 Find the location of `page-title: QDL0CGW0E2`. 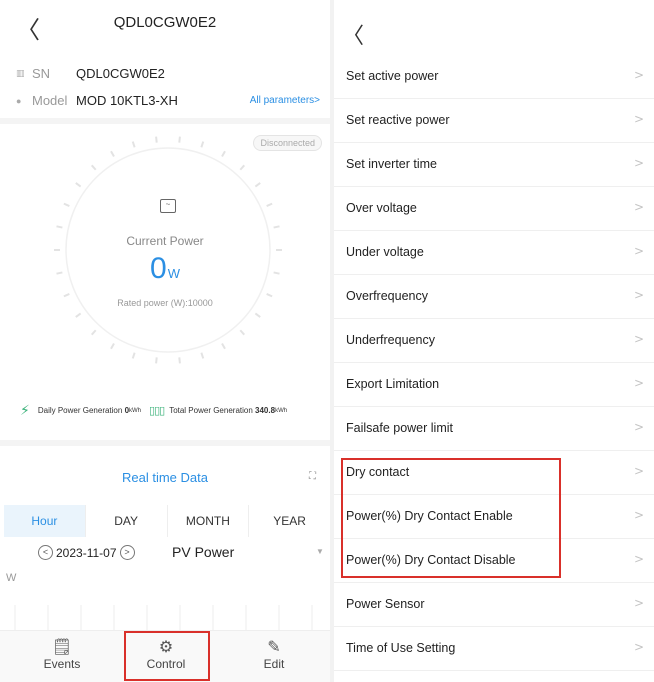

page-title: QDL0CGW0E2 is located at coordinates (165, 22).